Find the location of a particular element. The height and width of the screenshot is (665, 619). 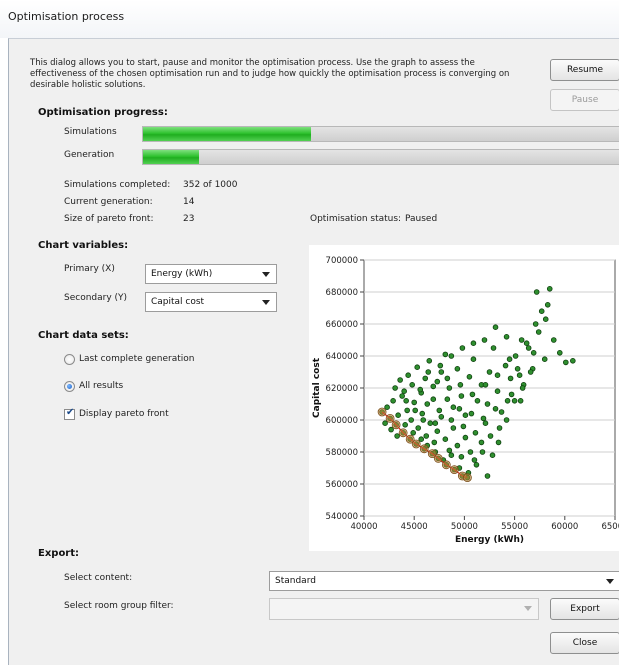

status-value: Paused is located at coordinates (421, 219).